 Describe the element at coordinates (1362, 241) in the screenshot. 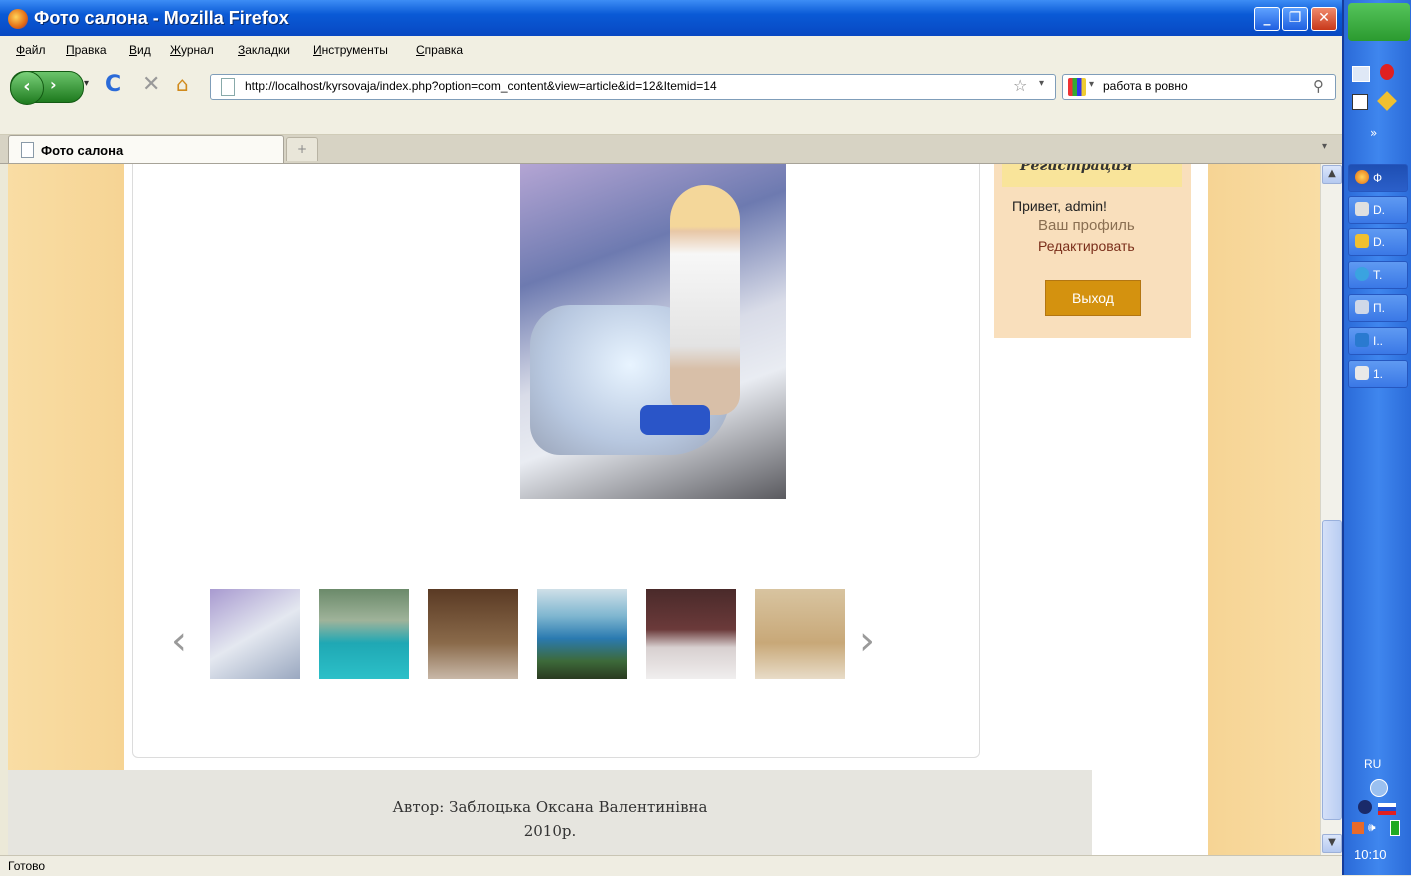

I see `folder-icon` at that location.